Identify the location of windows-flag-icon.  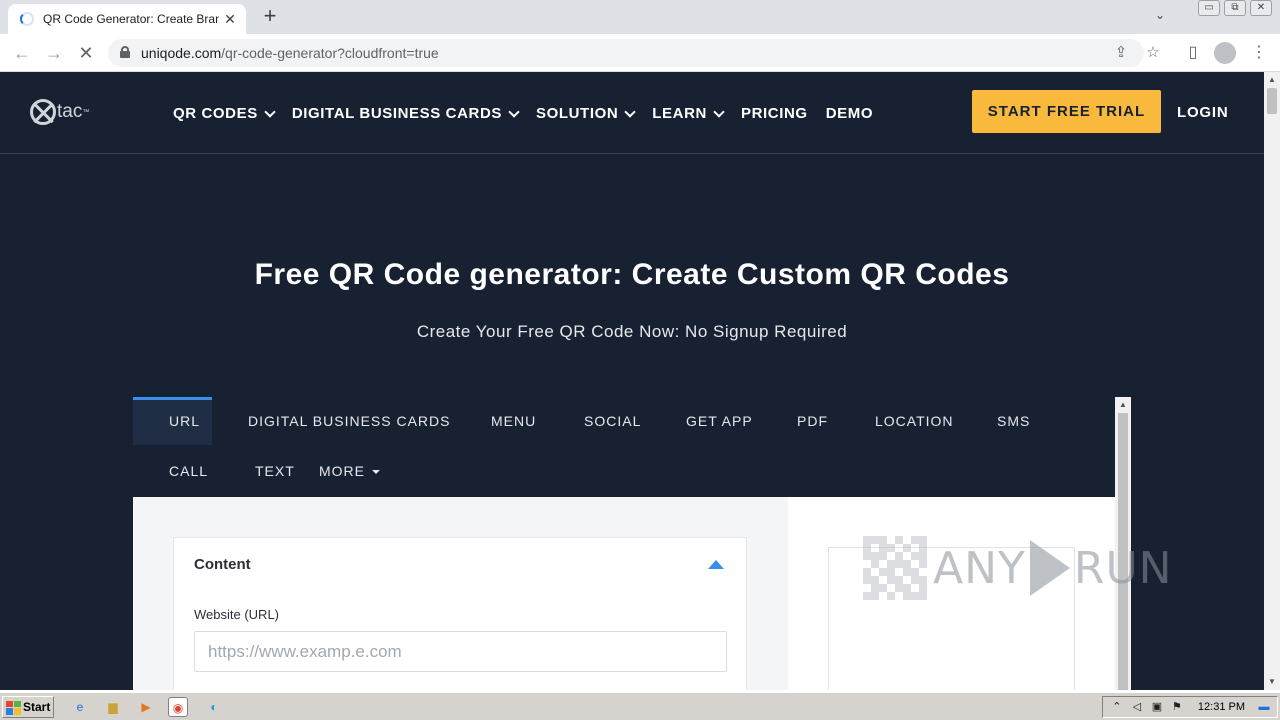
(13, 707).